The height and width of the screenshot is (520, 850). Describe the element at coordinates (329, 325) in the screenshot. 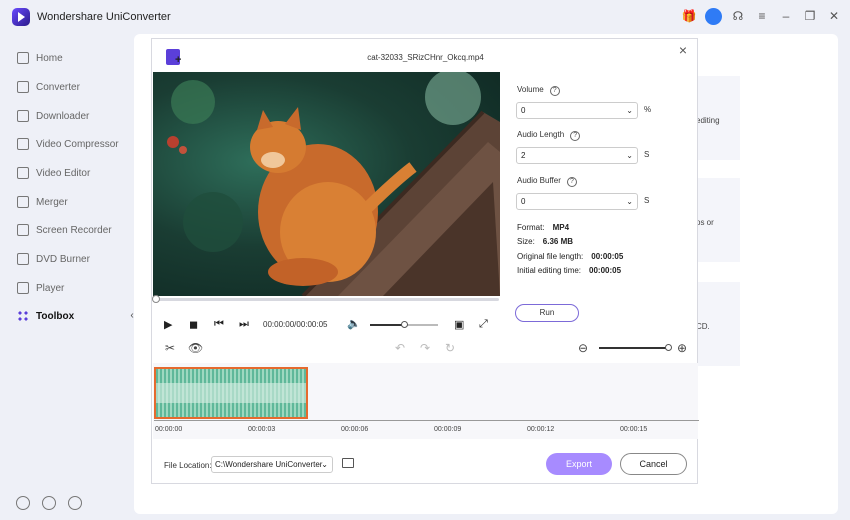

I see `player-controls: ▶ ◼ ⏮ ⏭ 00:00:00/00:00:05 🔈 ▣ ⤢` at that location.